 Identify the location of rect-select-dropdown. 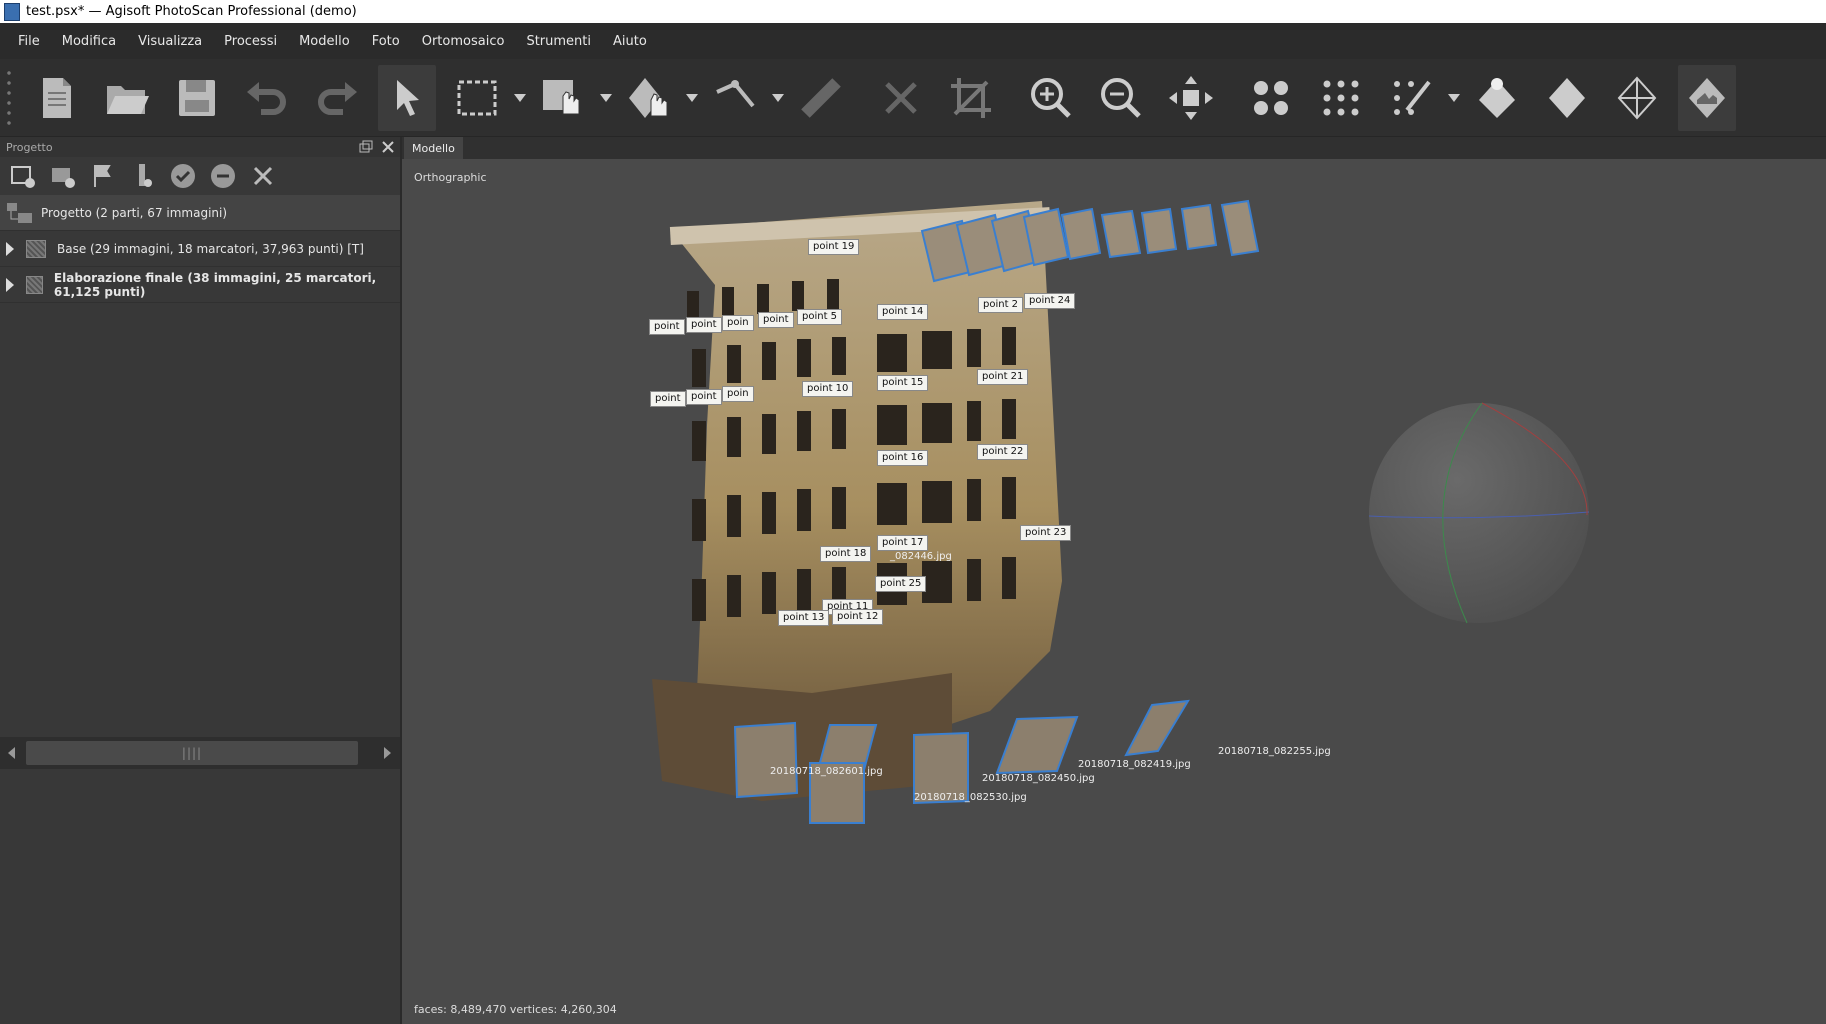
(520, 98).